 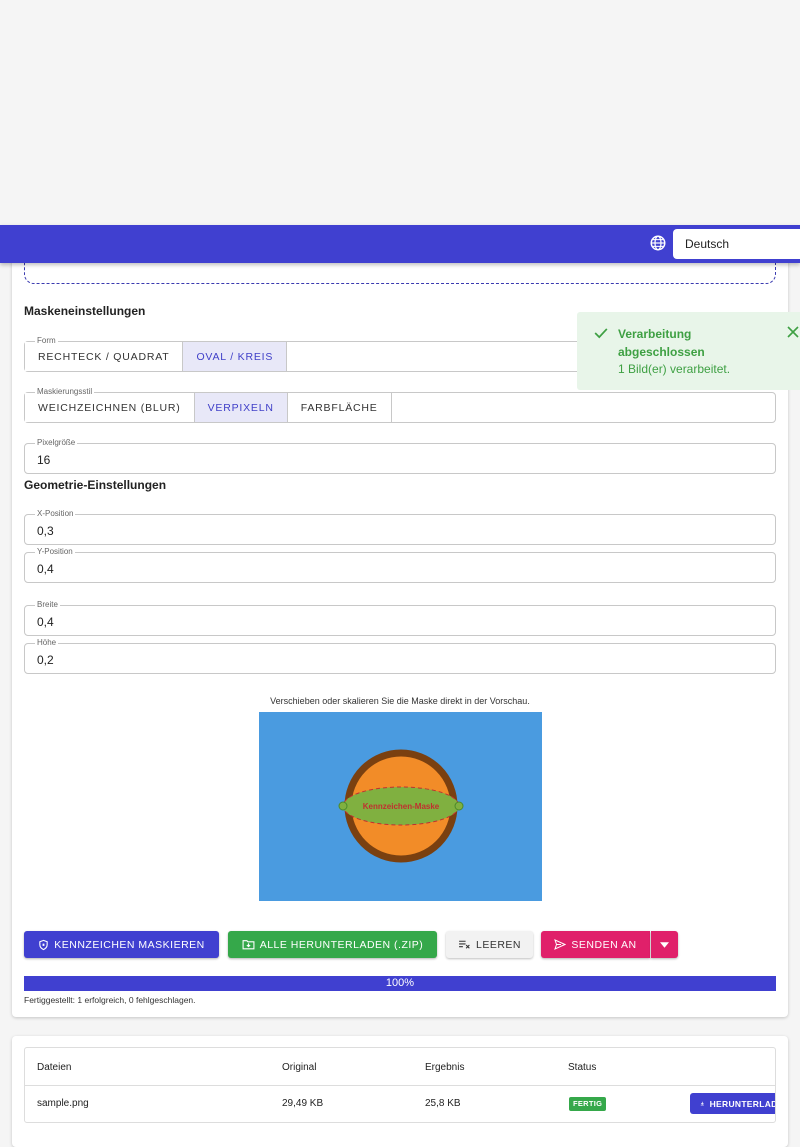 I want to click on pixel-size-legend: Pixelgröße, so click(x=56, y=443).